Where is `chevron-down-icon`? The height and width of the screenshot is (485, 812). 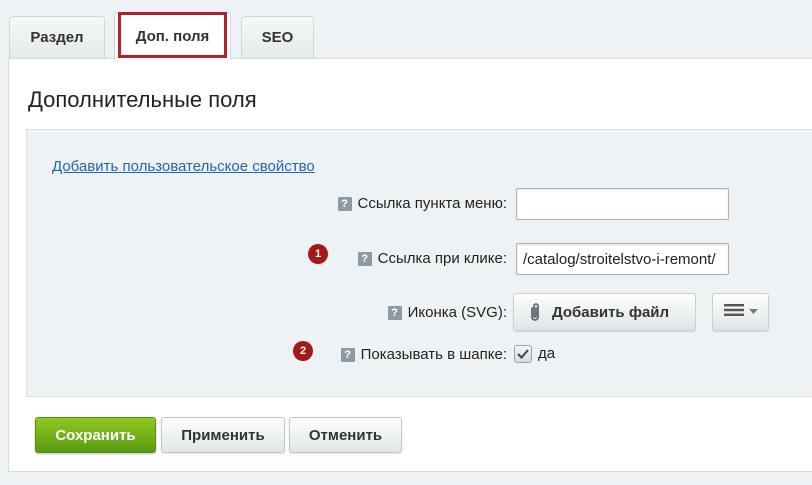
chevron-down-icon is located at coordinates (753, 312).